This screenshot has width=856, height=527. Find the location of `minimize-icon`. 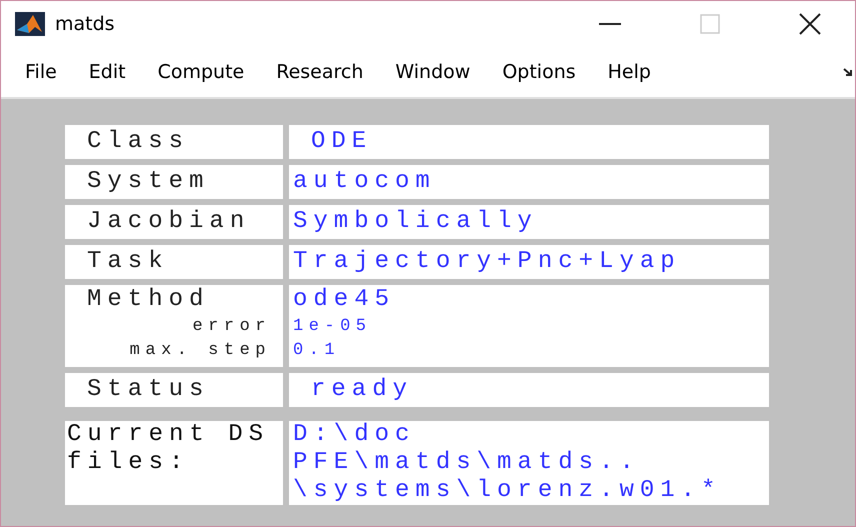

minimize-icon is located at coordinates (610, 24).